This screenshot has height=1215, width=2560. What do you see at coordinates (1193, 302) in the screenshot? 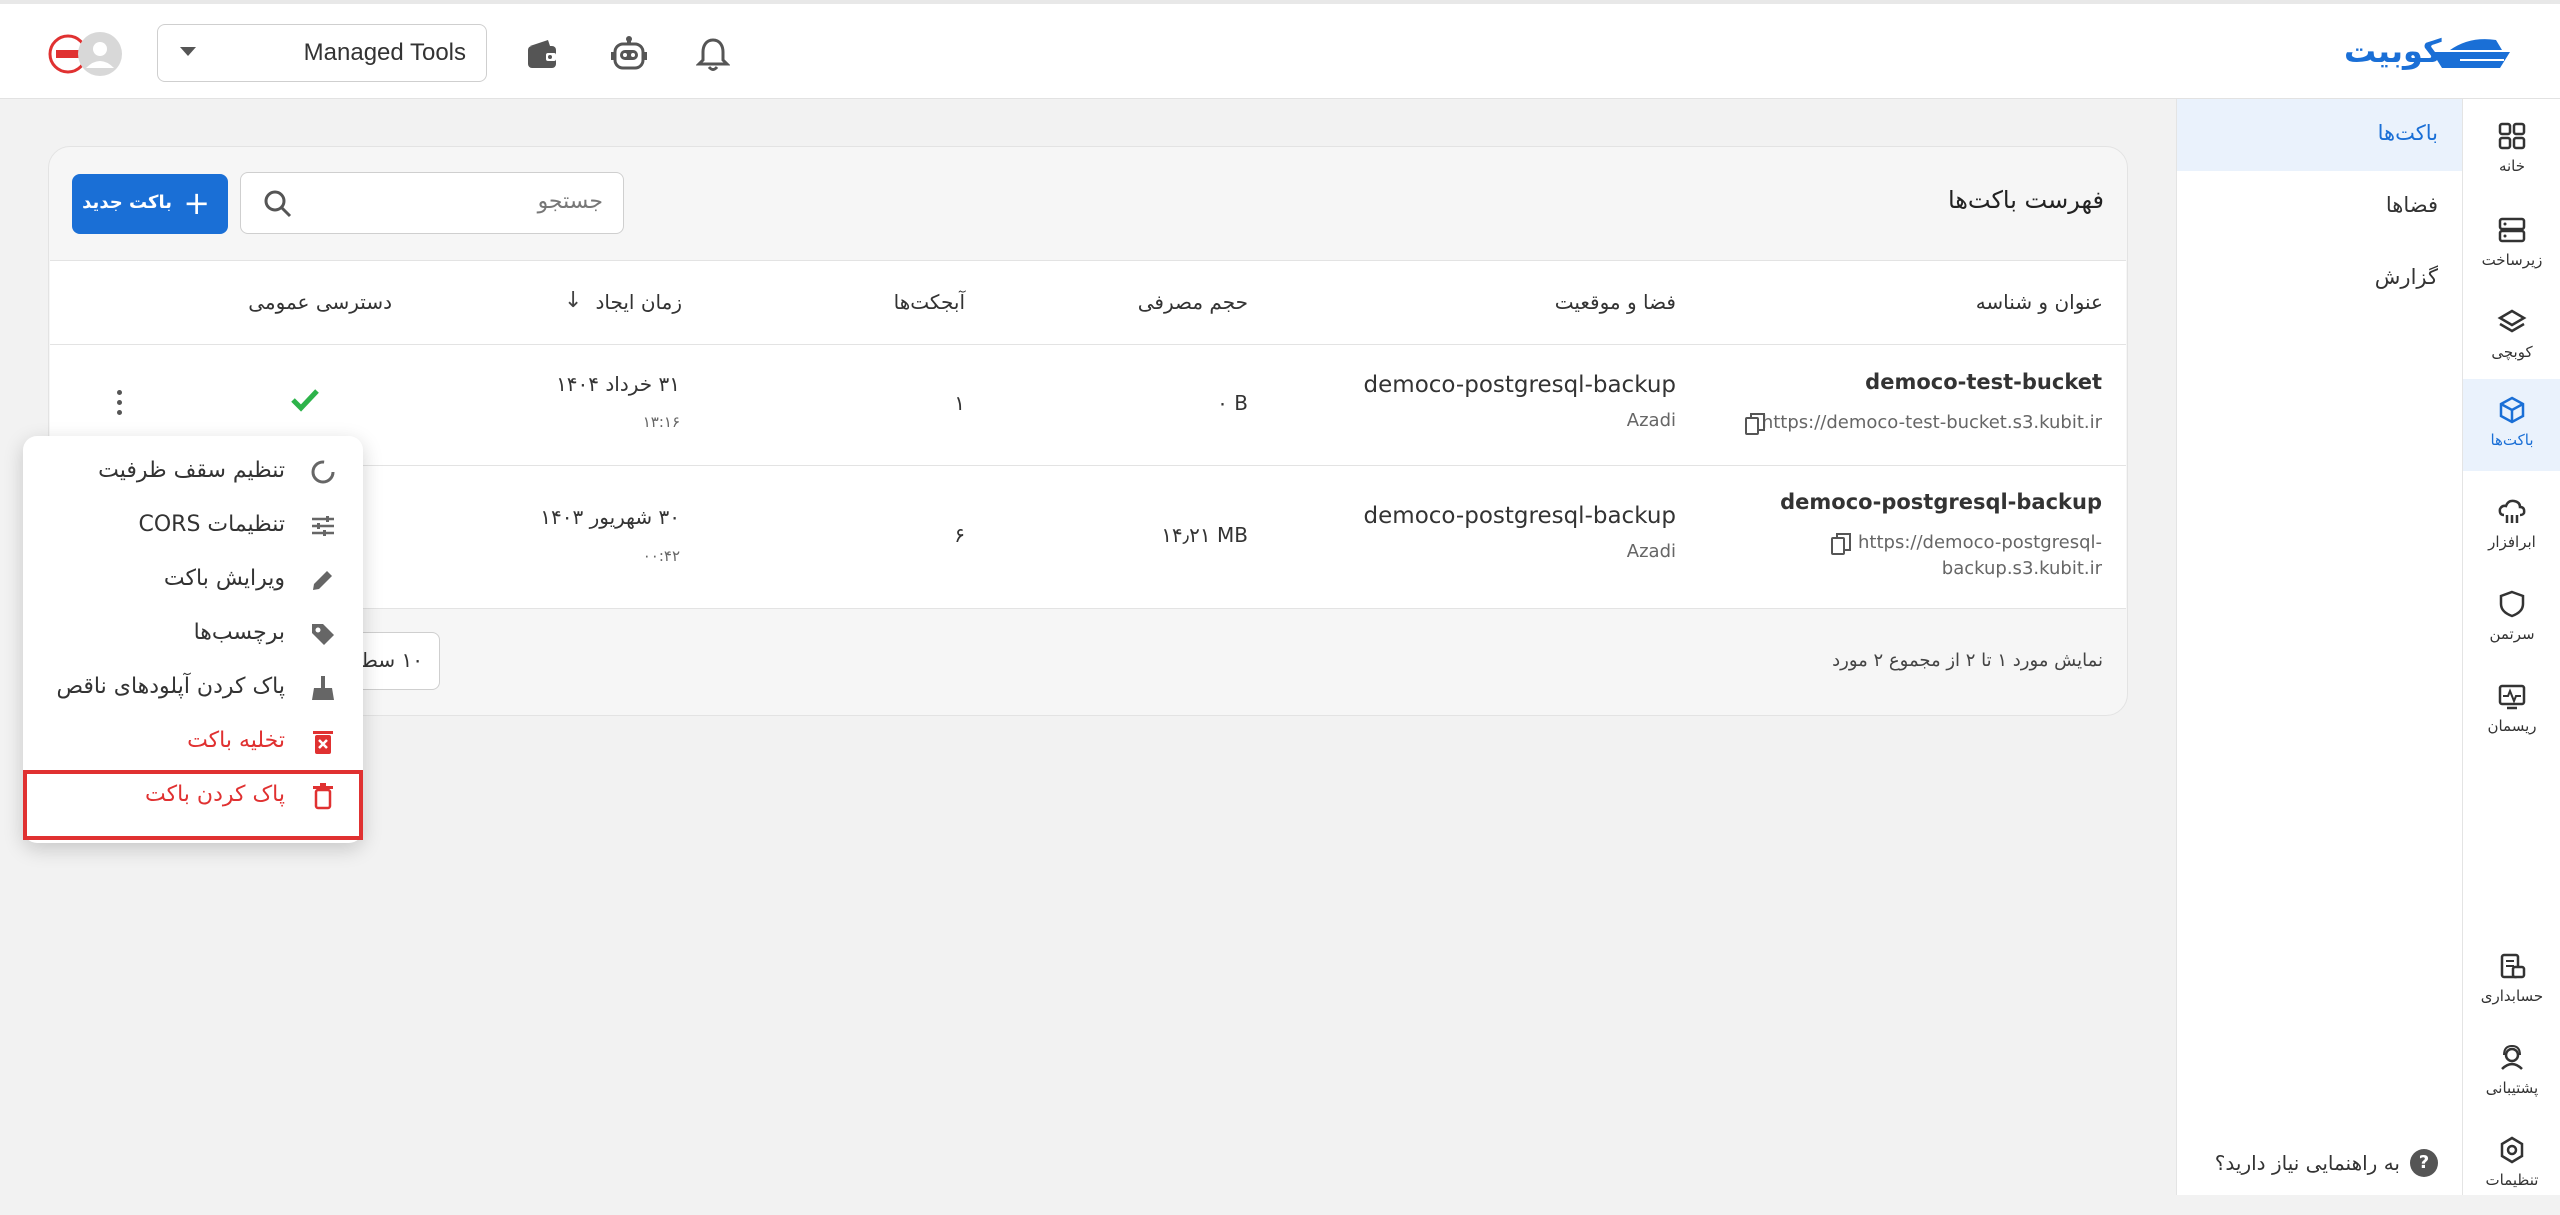
I see `header-usage: حجم مصرفی` at bounding box center [1193, 302].